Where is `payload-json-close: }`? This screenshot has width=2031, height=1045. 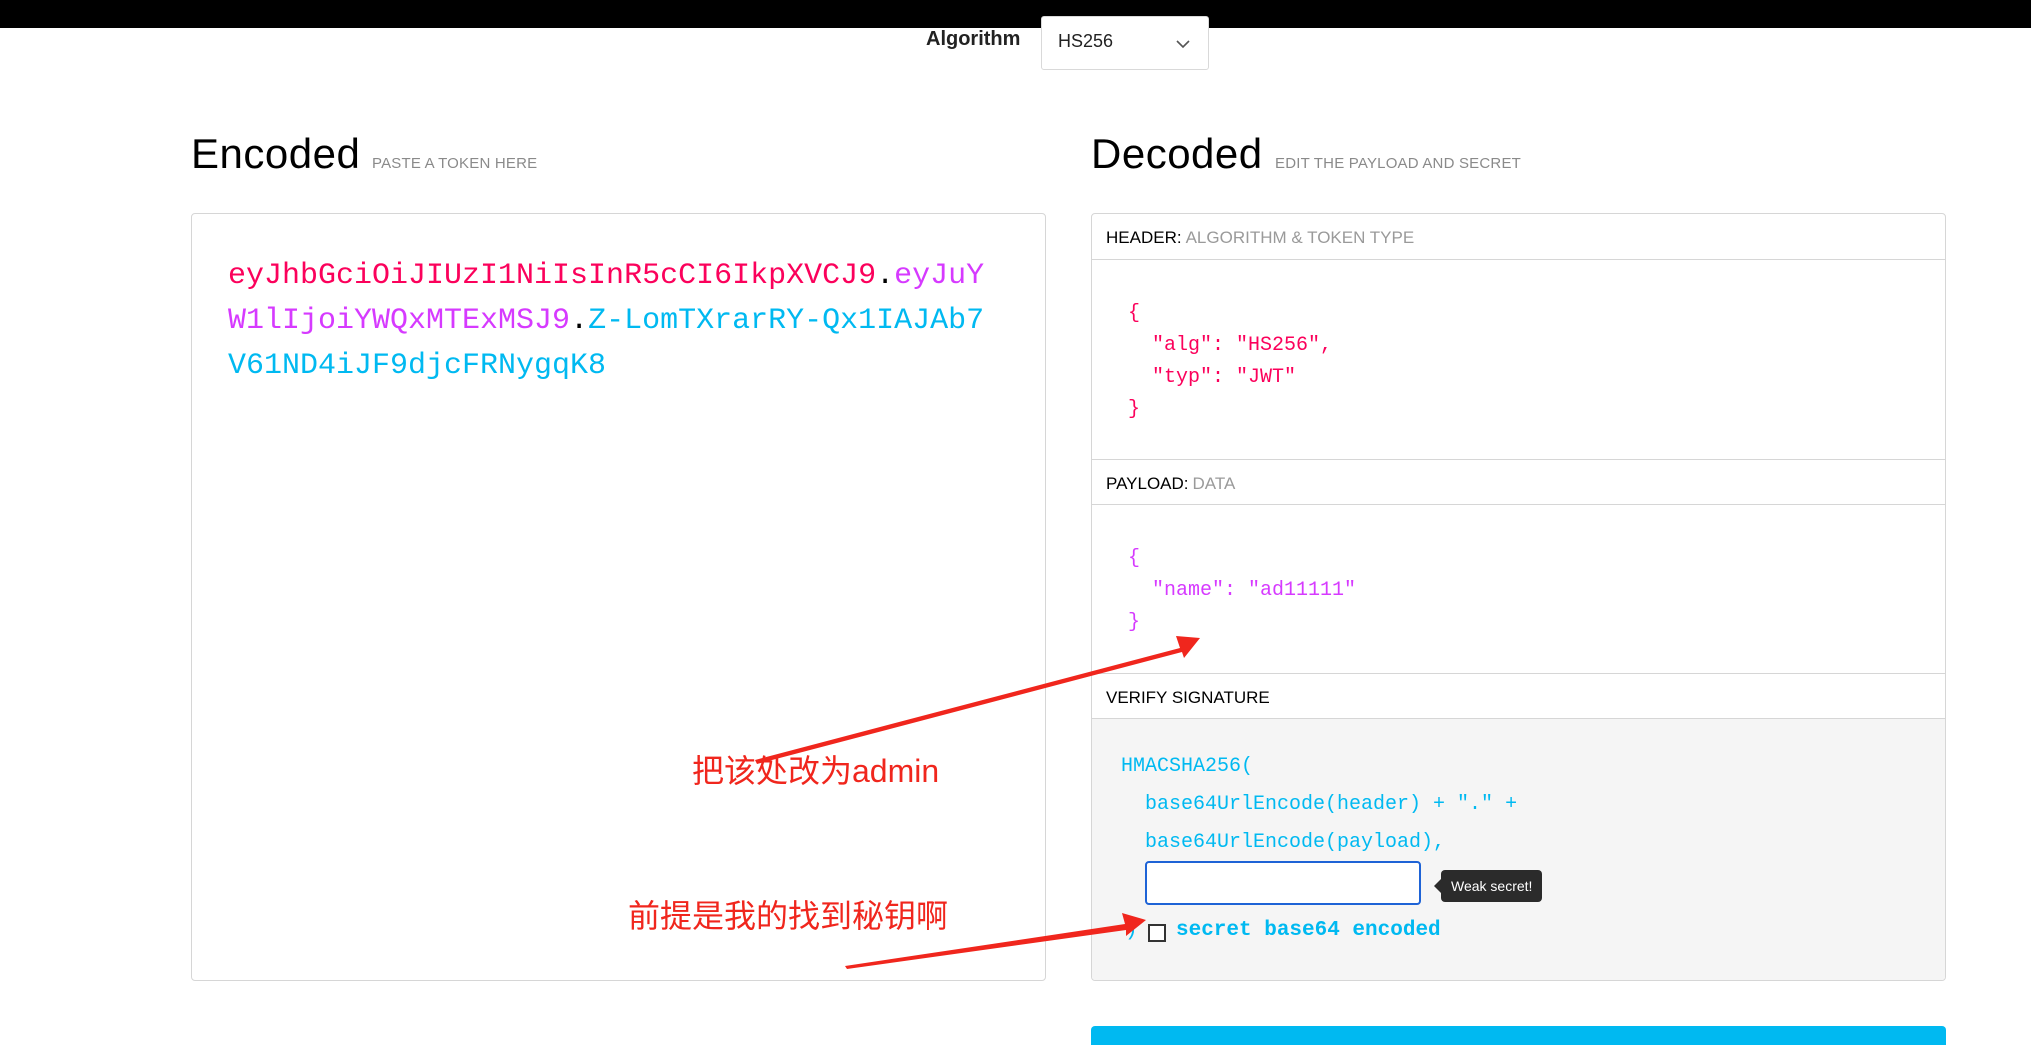
payload-json-close: } is located at coordinates (1134, 622).